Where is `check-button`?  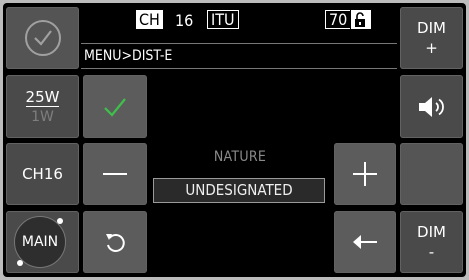
check-button is located at coordinates (115, 106).